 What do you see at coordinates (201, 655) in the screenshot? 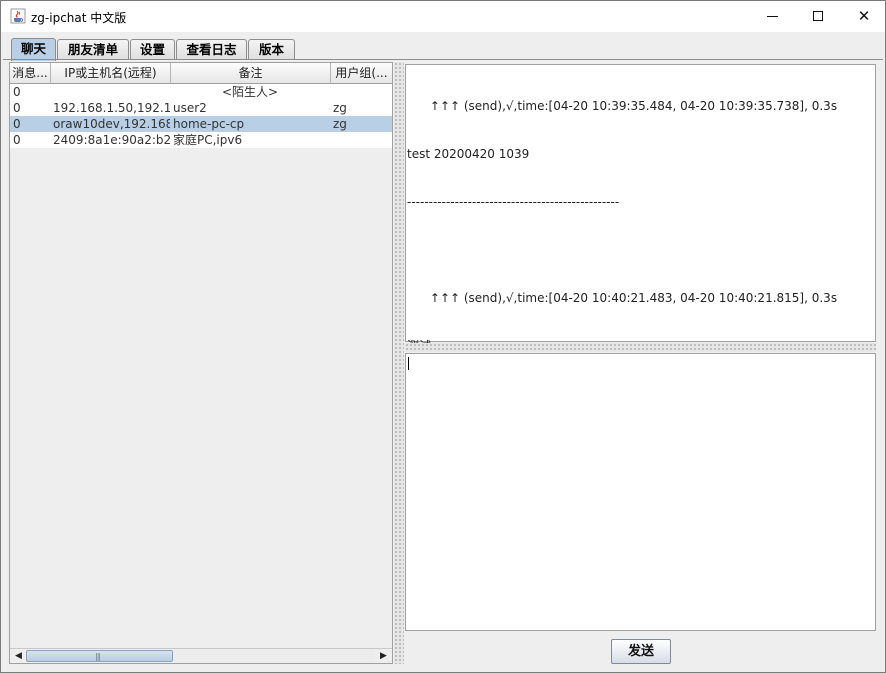
I see `horizontal-scrollbar: ◀ ||| ▶` at bounding box center [201, 655].